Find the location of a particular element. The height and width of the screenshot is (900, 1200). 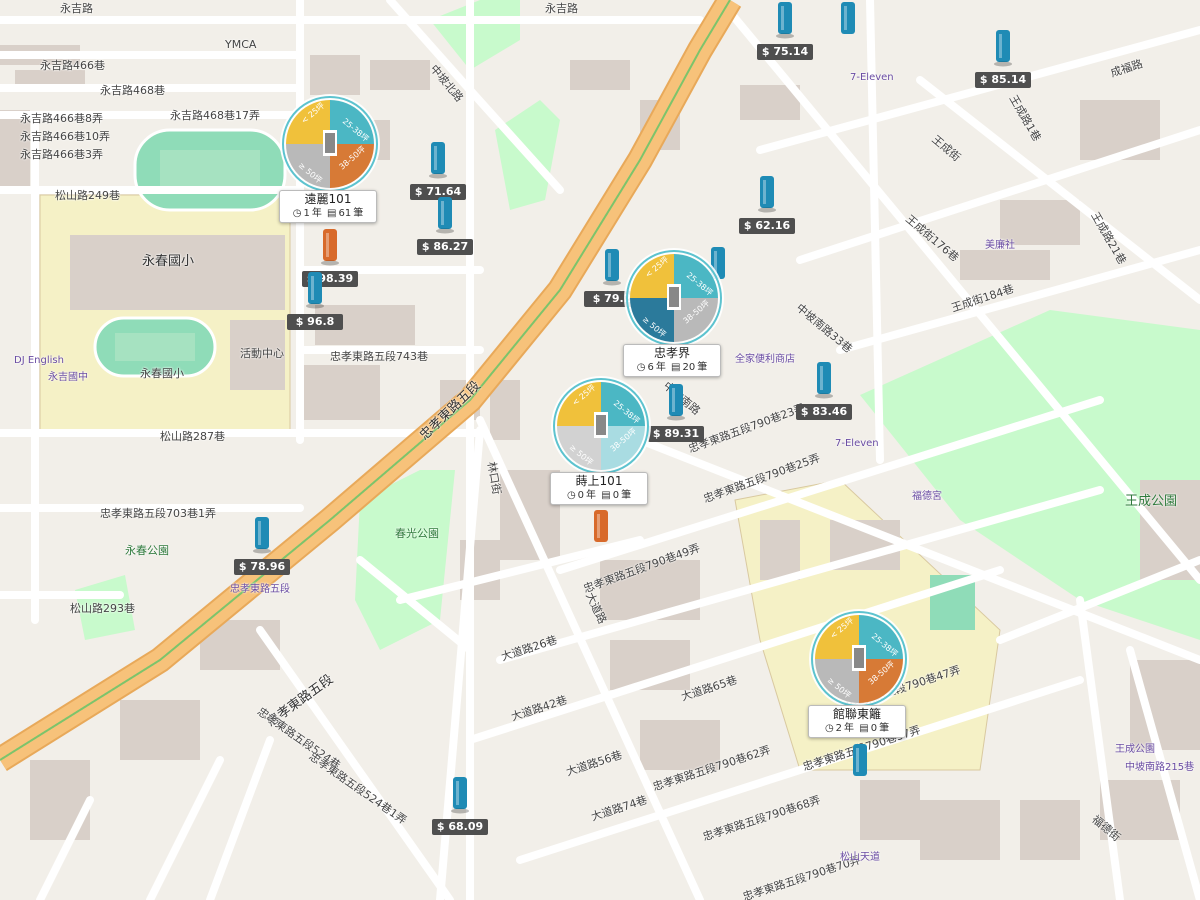

records-value: 20 is located at coordinates (689, 367).